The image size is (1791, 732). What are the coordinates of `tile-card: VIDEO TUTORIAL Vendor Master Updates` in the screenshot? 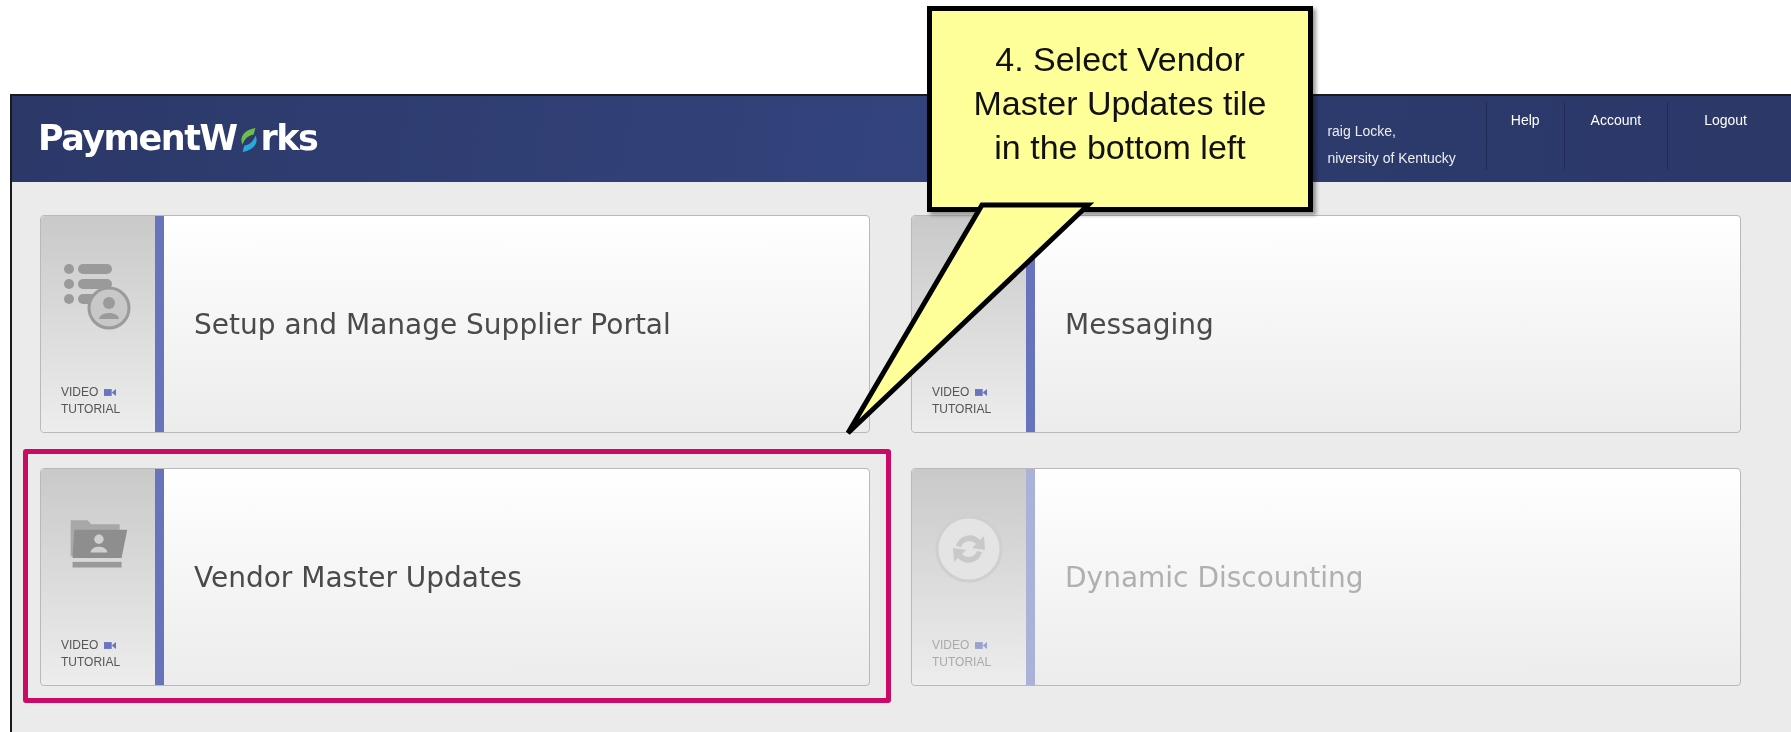 It's located at (455, 577).